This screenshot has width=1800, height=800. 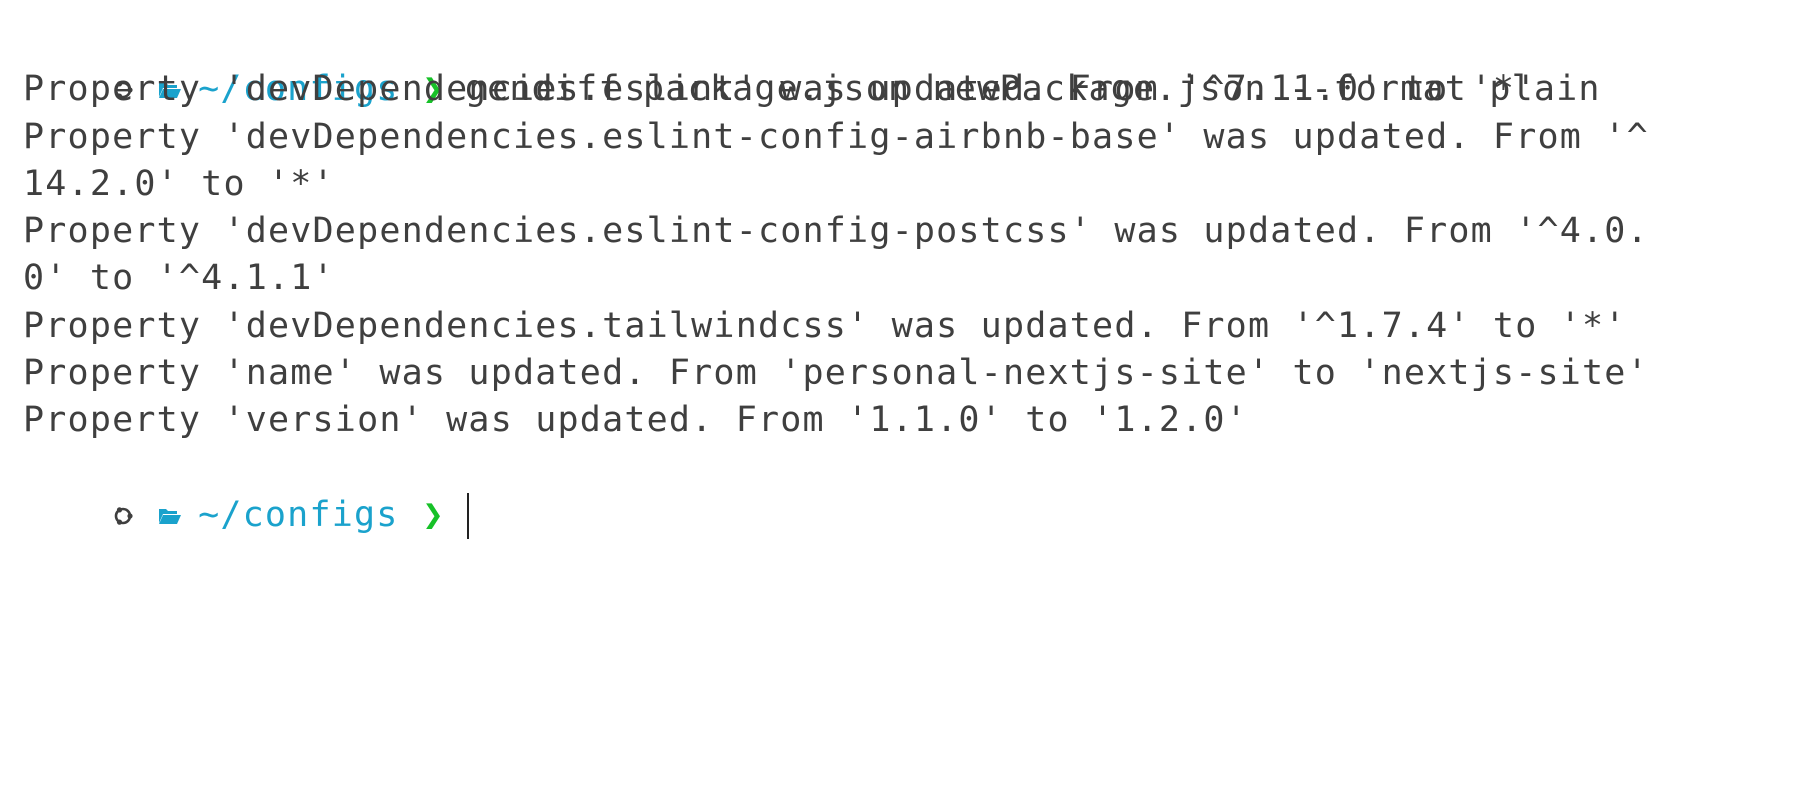 What do you see at coordinates (170, 516) in the screenshot?
I see `folder-icon` at bounding box center [170, 516].